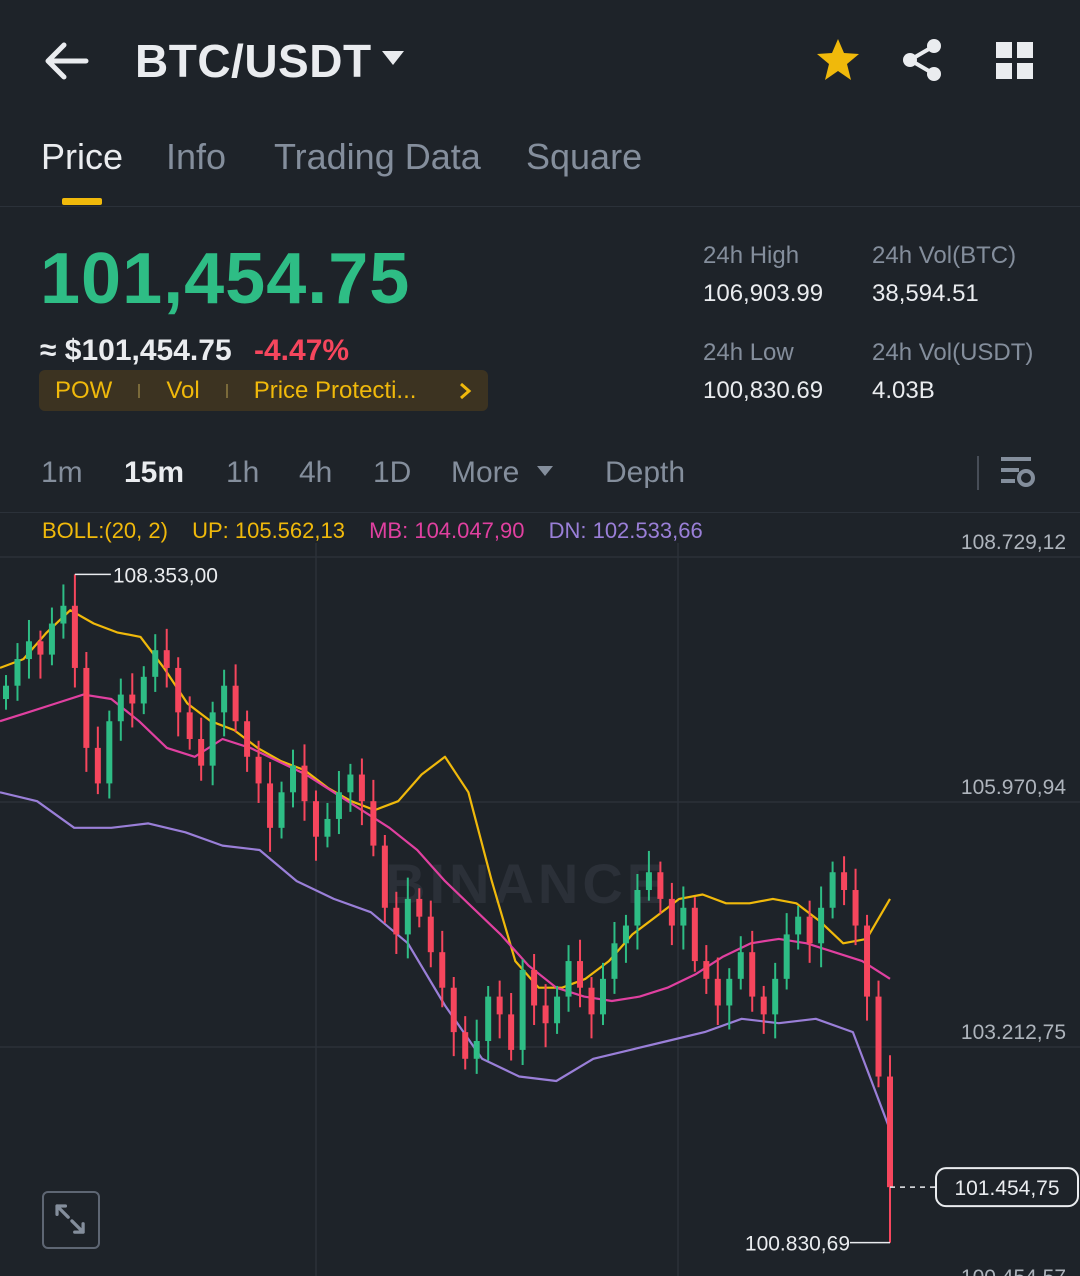 The image size is (1080, 1276). What do you see at coordinates (1006, 1188) in the screenshot?
I see `current-price-label: 101.454,75` at bounding box center [1006, 1188].